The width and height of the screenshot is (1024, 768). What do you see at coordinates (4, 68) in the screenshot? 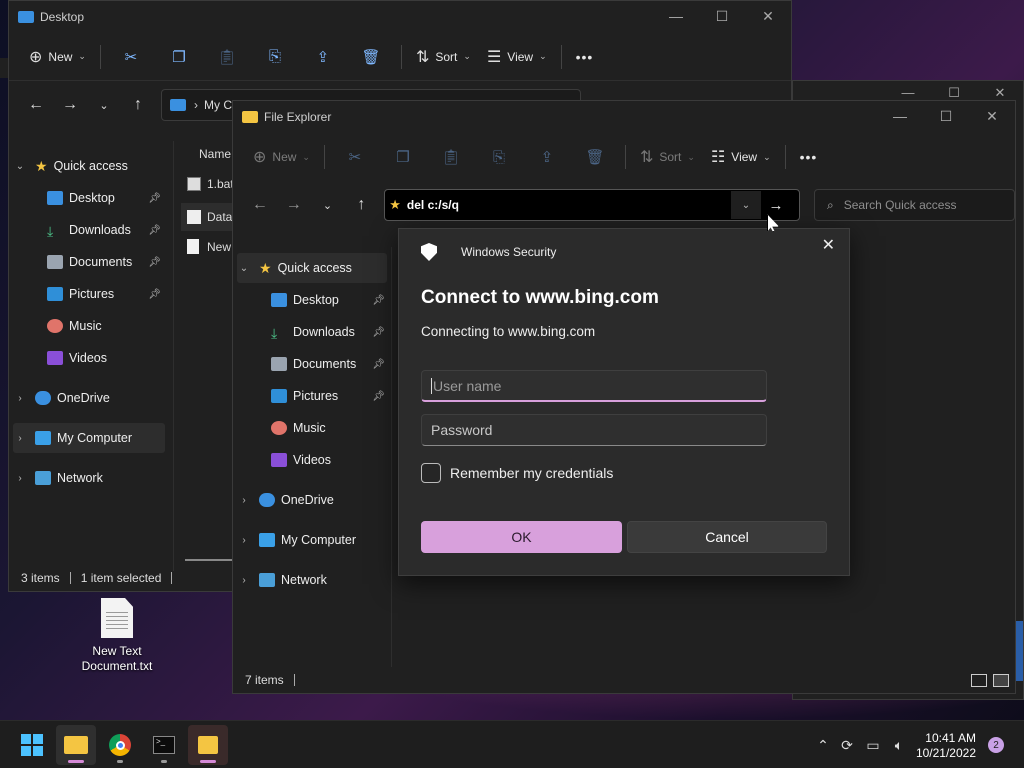
I see `offscreen-text` at bounding box center [4, 68].